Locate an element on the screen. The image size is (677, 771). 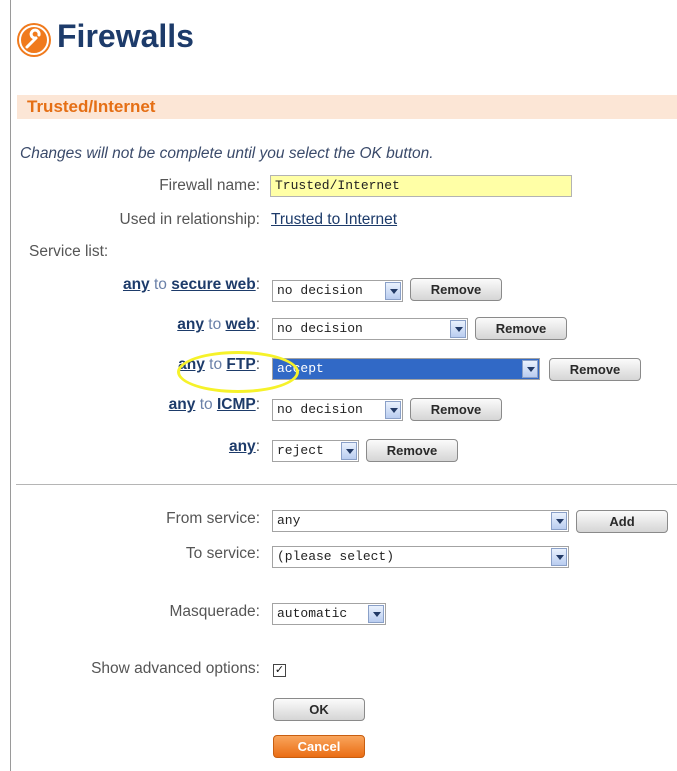
rule-decision-value: reject is located at coordinates (300, 450).